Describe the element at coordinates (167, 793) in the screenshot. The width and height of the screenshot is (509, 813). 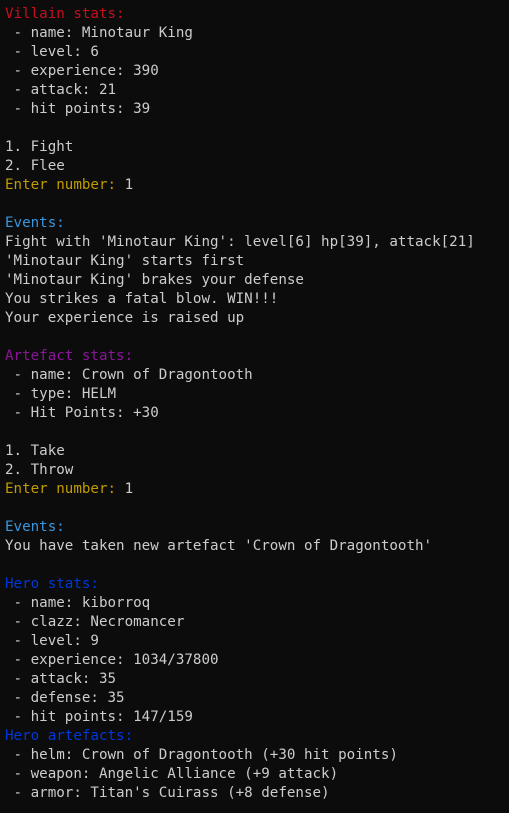
I see `hero-artefact-armor: - armor: Titan's Cuirass (+8 defense)` at that location.